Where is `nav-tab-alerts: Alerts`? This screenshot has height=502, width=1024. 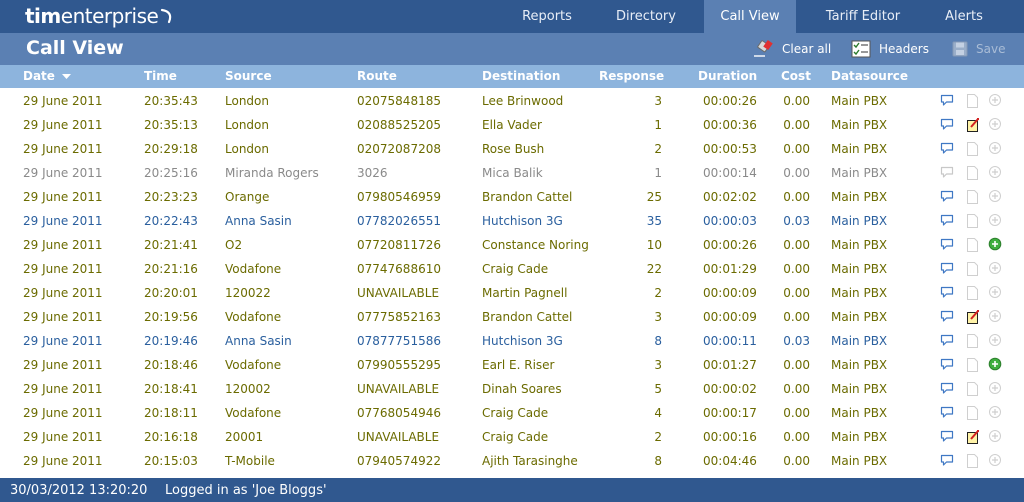
nav-tab-alerts: Alerts is located at coordinates (964, 16).